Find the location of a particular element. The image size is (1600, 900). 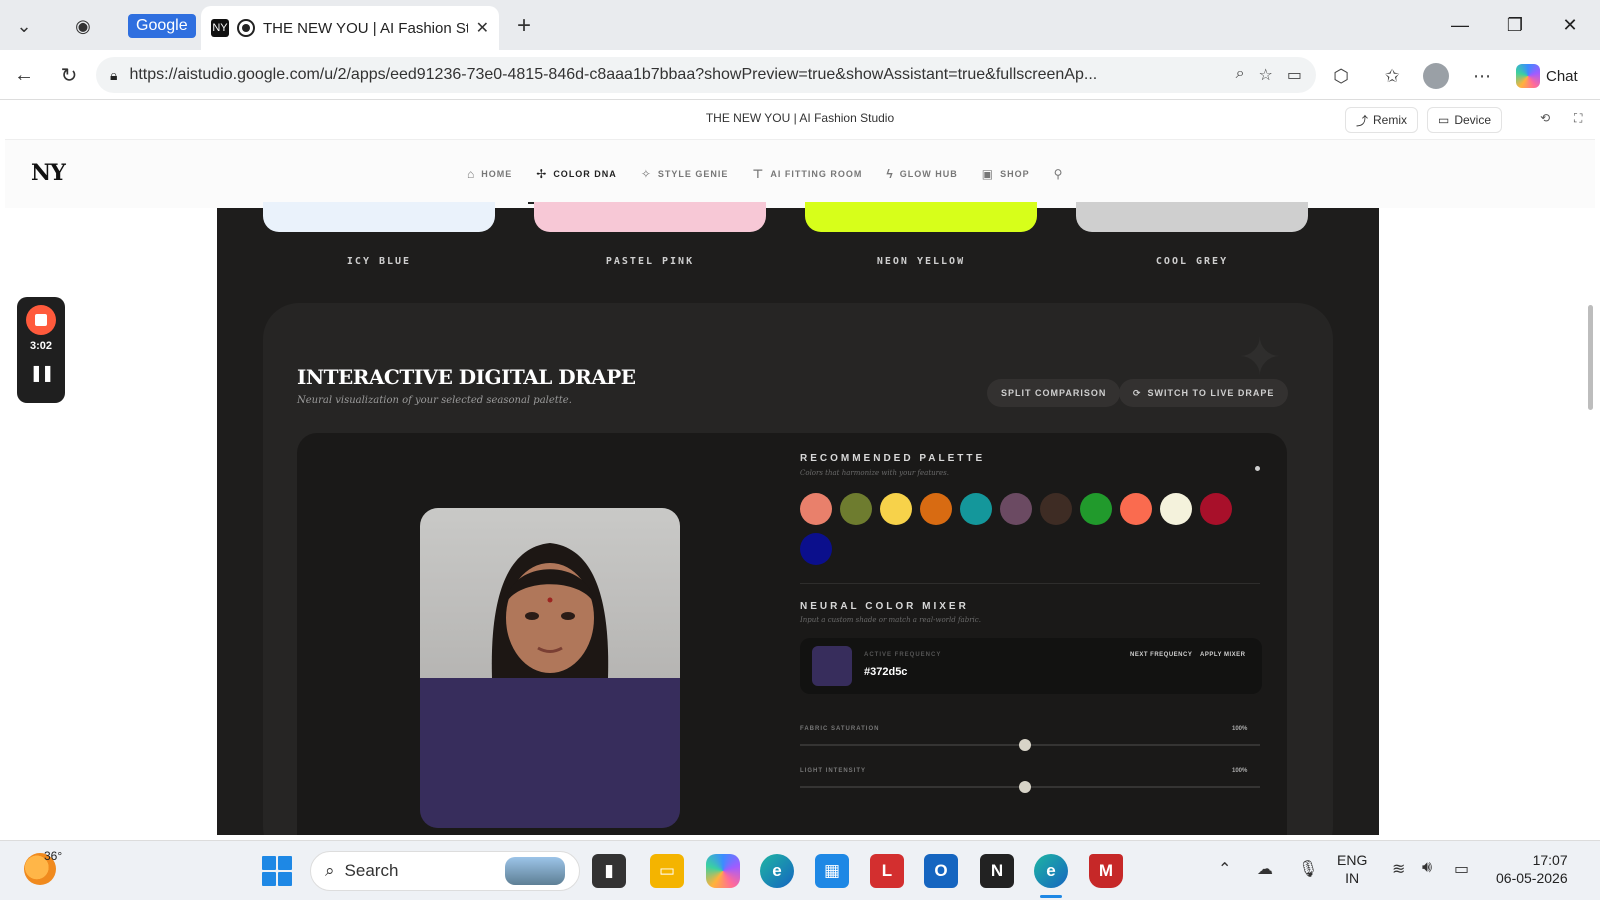

google-tab-chip: Google is located at coordinates (162, 26).